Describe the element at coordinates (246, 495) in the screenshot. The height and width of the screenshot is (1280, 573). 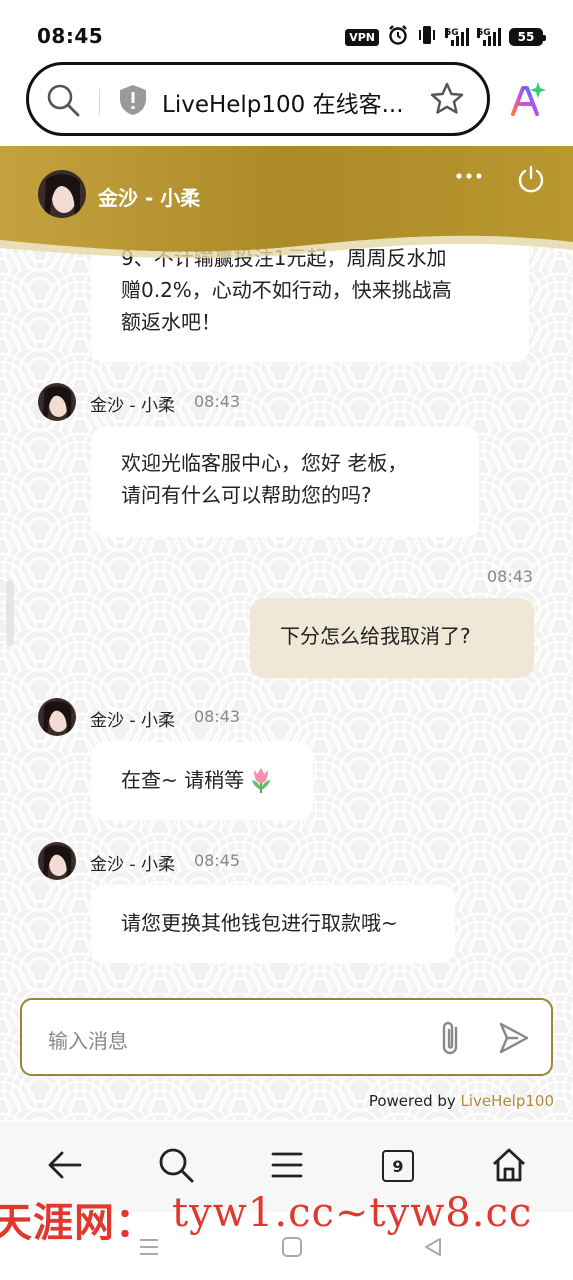
I see `message-line: 请问有什么可以帮助您的吗?` at that location.